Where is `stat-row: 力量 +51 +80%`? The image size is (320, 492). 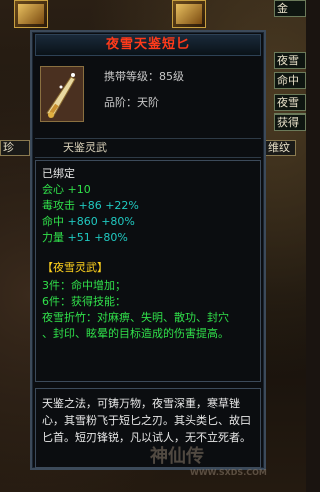
stat-row: 力量 +51 +80% is located at coordinates (85, 237).